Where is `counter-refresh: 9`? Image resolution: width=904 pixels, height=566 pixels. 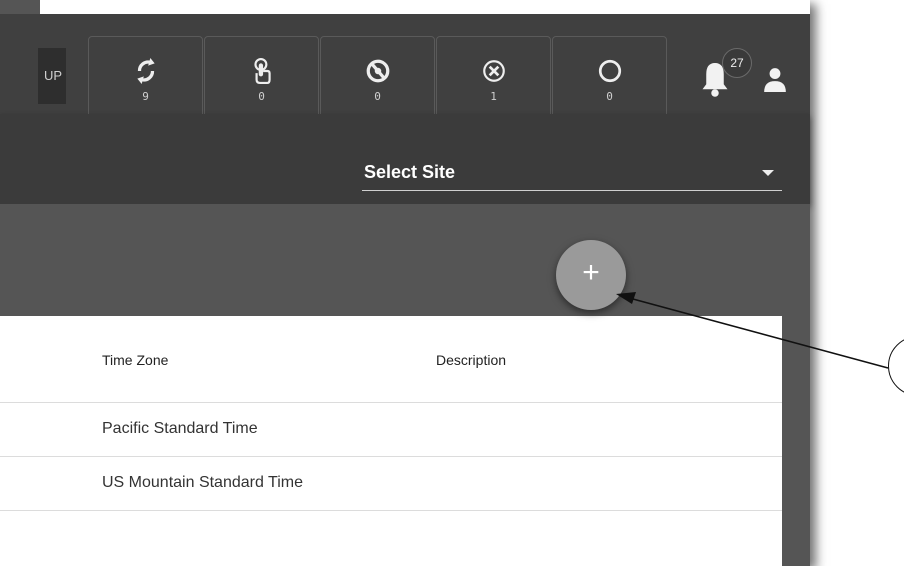 counter-refresh: 9 is located at coordinates (145, 80).